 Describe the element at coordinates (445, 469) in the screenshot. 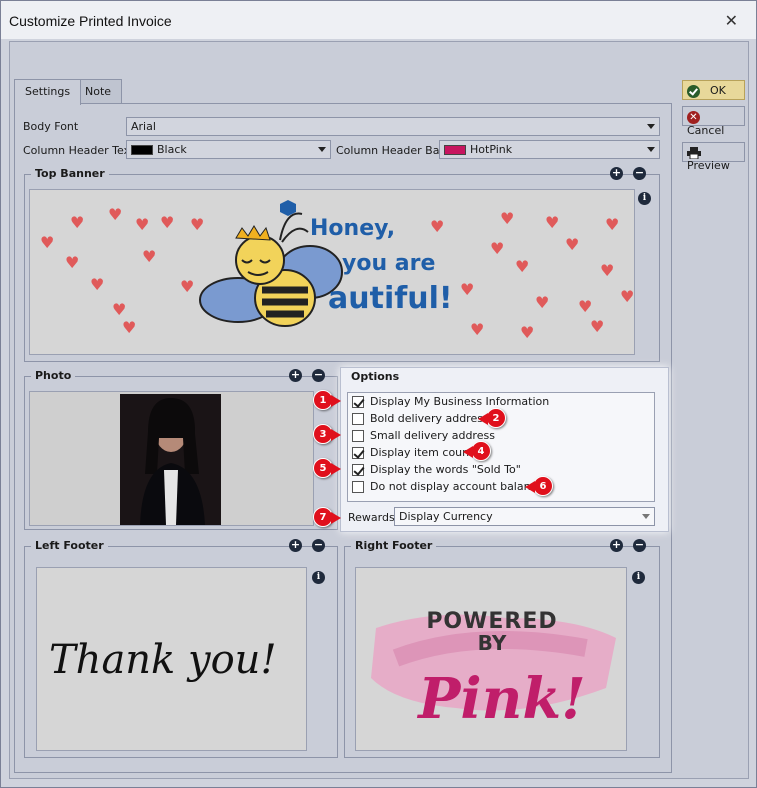

I see `option-label: Display the words "Sold To"` at that location.